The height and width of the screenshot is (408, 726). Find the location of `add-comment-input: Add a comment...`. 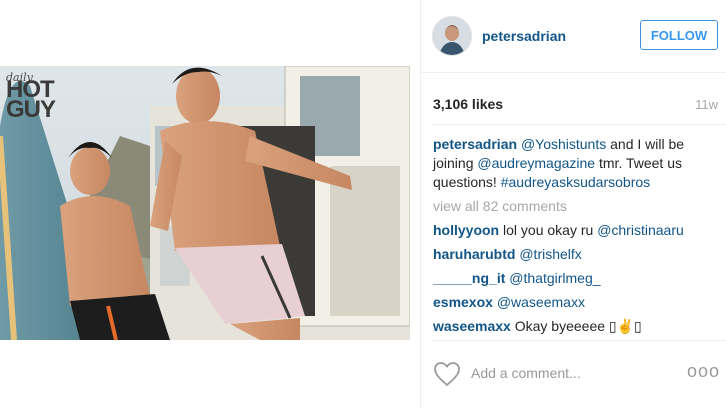

add-comment-input: Add a comment... is located at coordinates (526, 373).